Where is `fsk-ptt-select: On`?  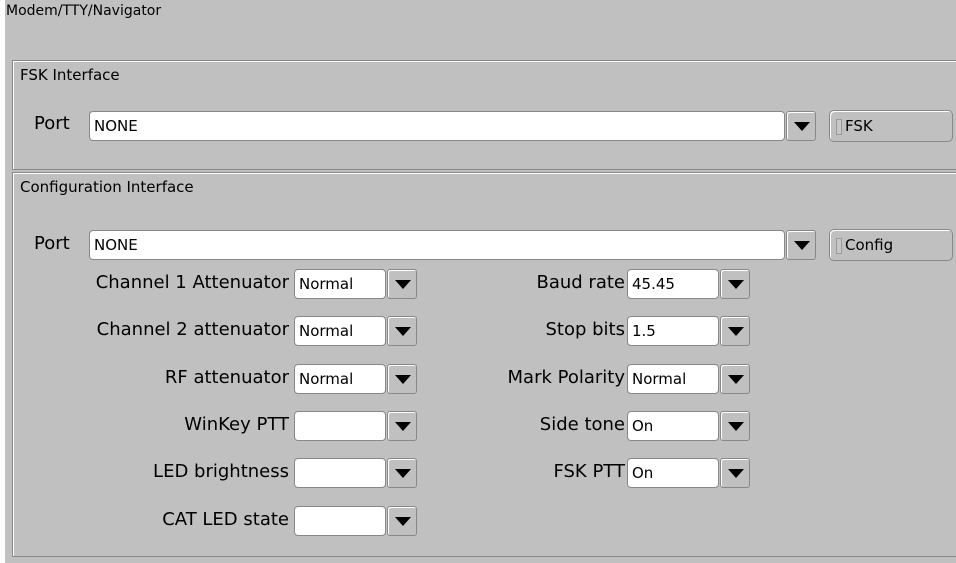
fsk-ptt-select: On is located at coordinates (673, 473).